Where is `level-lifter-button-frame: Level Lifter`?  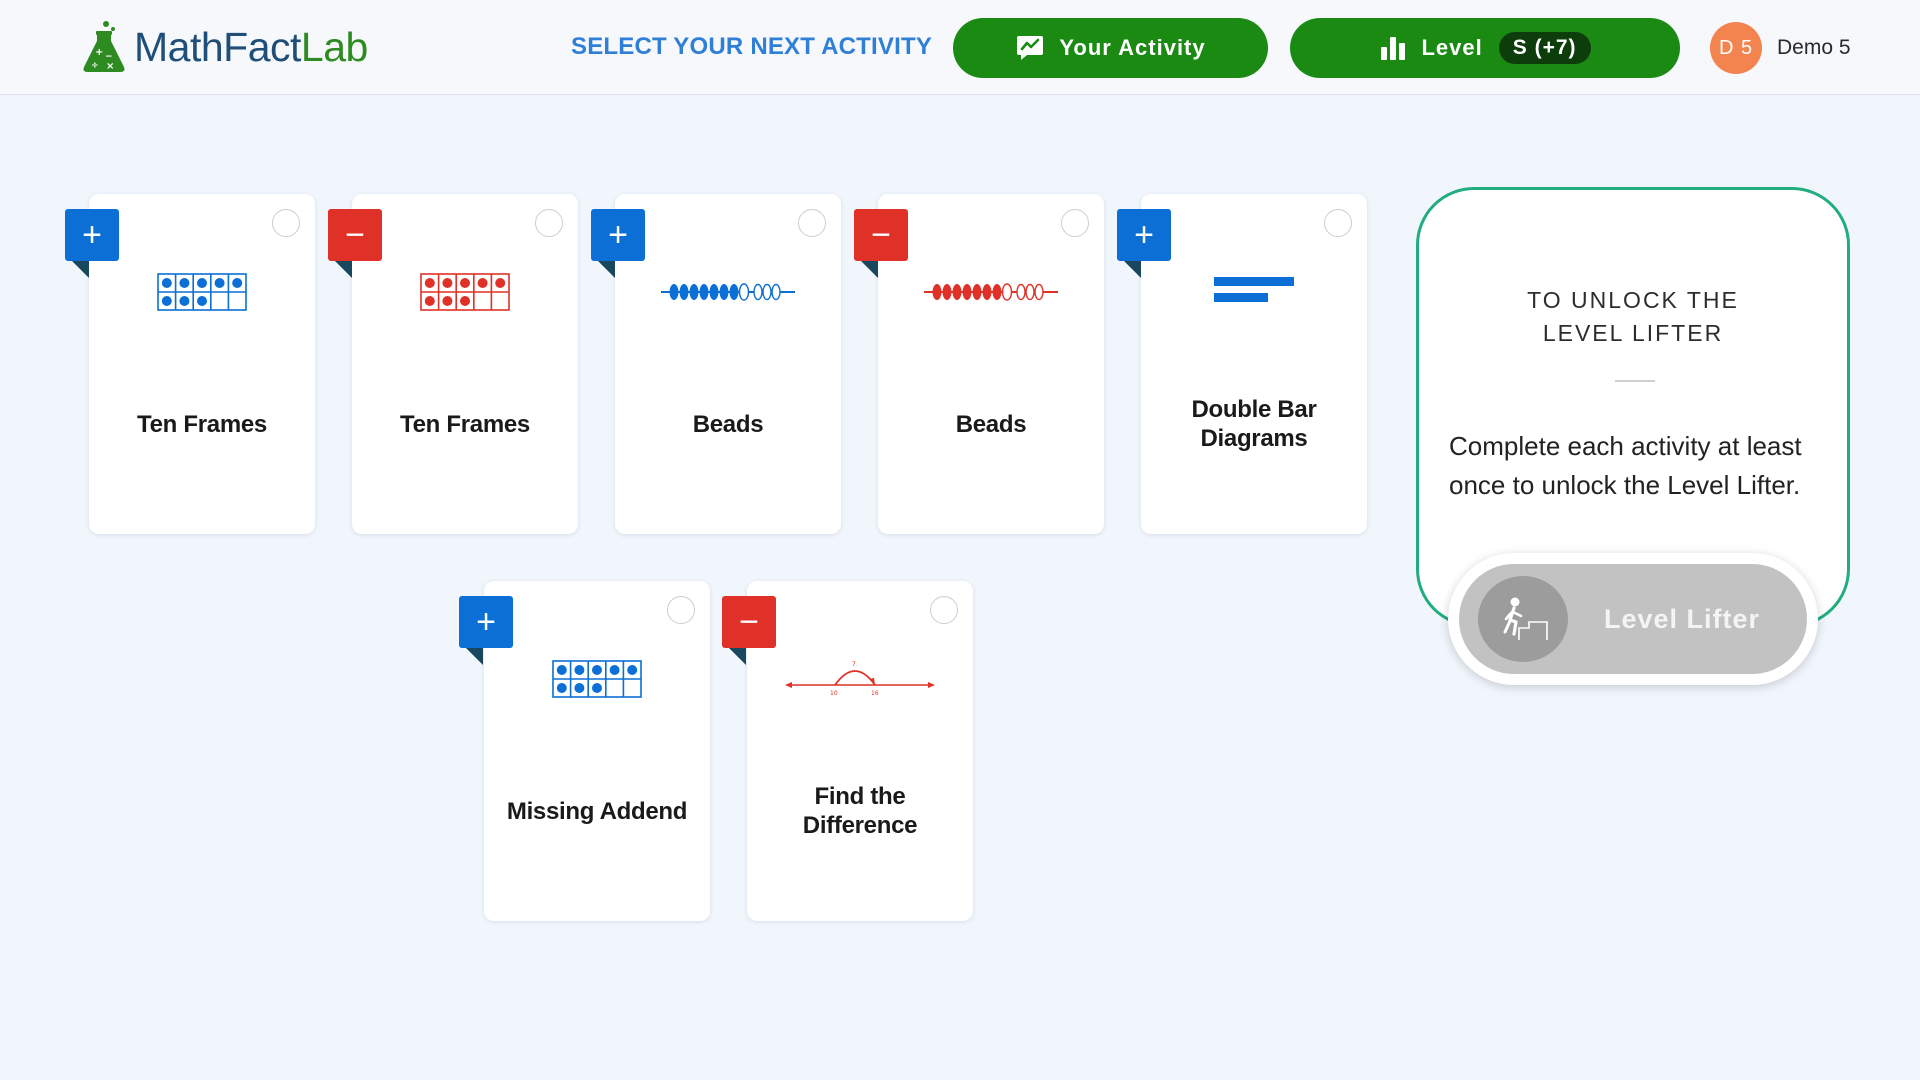
level-lifter-button-frame: Level Lifter is located at coordinates (1633, 619).